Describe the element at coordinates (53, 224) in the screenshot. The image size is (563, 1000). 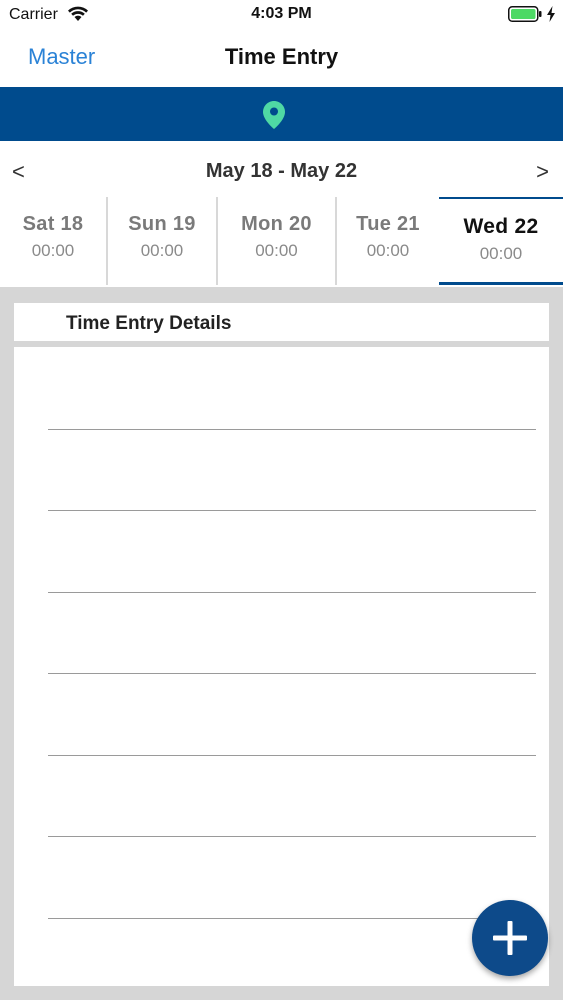
I see `day-tab-label: Sat 18` at that location.